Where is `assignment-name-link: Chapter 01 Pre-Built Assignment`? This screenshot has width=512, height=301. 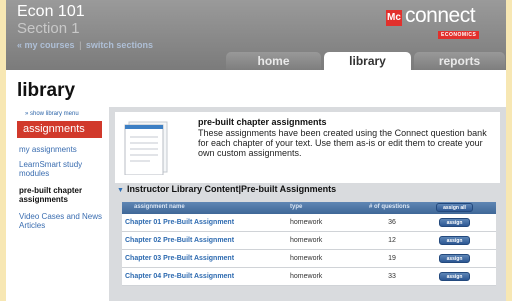 assignment-name-link: Chapter 01 Pre-Built Assignment is located at coordinates (179, 222).